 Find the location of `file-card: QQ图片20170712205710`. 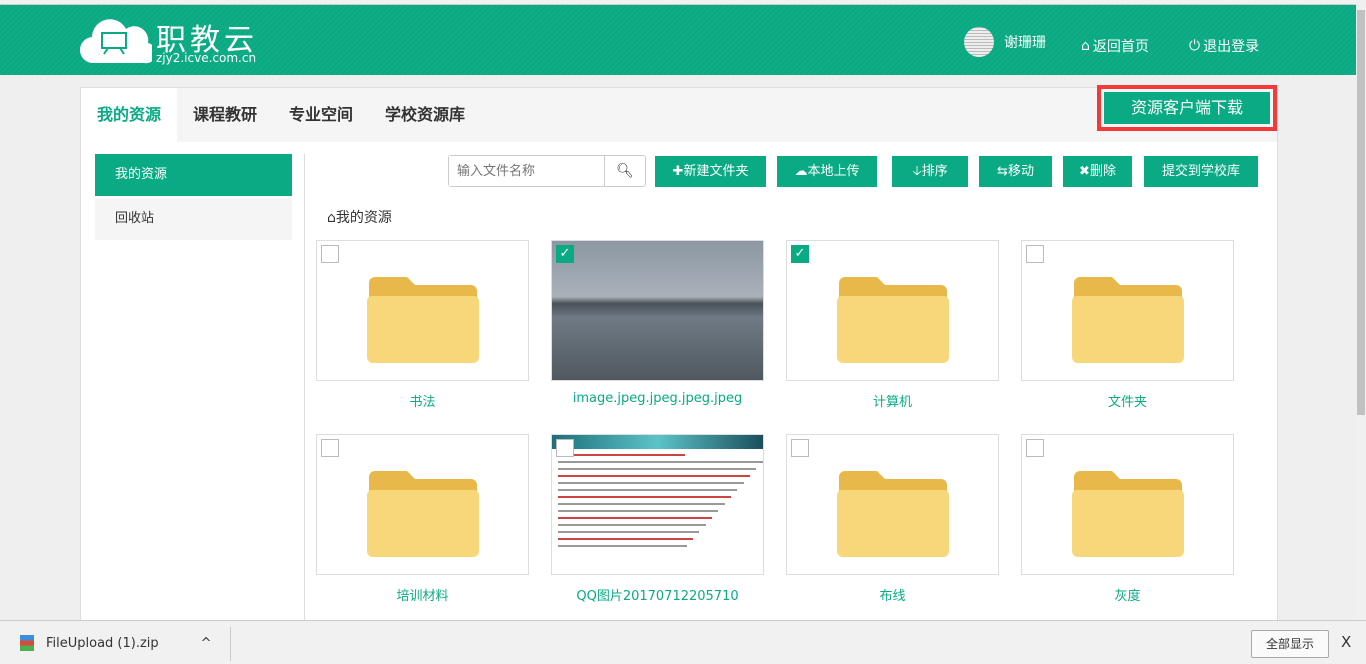

file-card: QQ图片20170712205710 is located at coordinates (657, 519).